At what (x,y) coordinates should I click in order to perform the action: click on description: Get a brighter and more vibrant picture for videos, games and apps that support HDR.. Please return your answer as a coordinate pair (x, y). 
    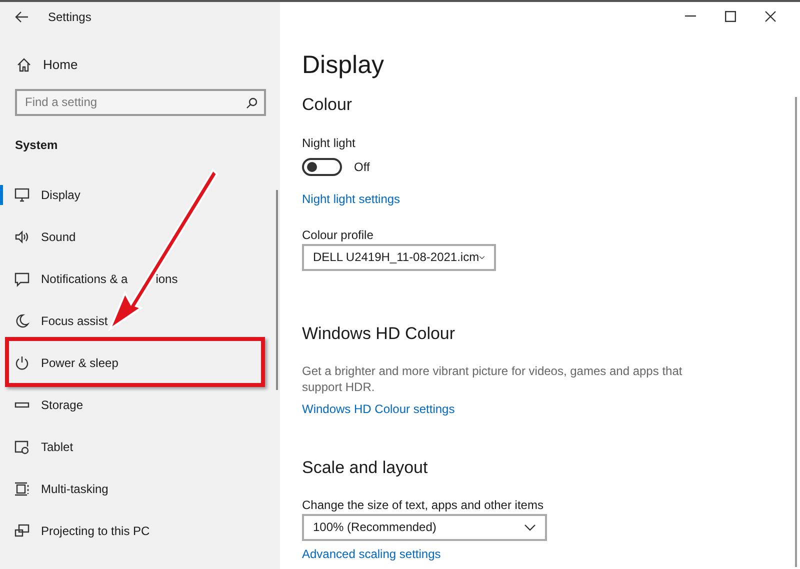
    Looking at the image, I should click on (493, 379).